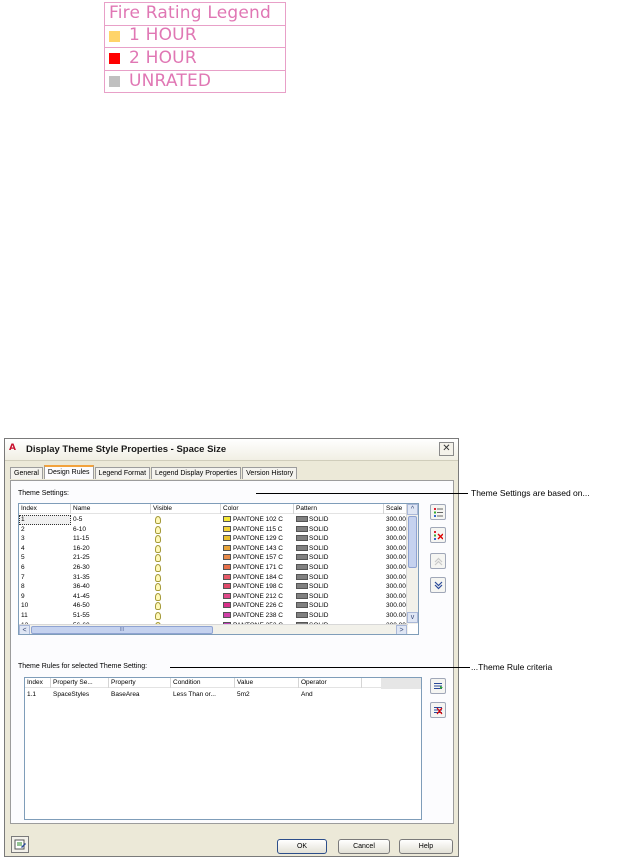  Describe the element at coordinates (23, 596) in the screenshot. I see `index-cell: 9` at that location.